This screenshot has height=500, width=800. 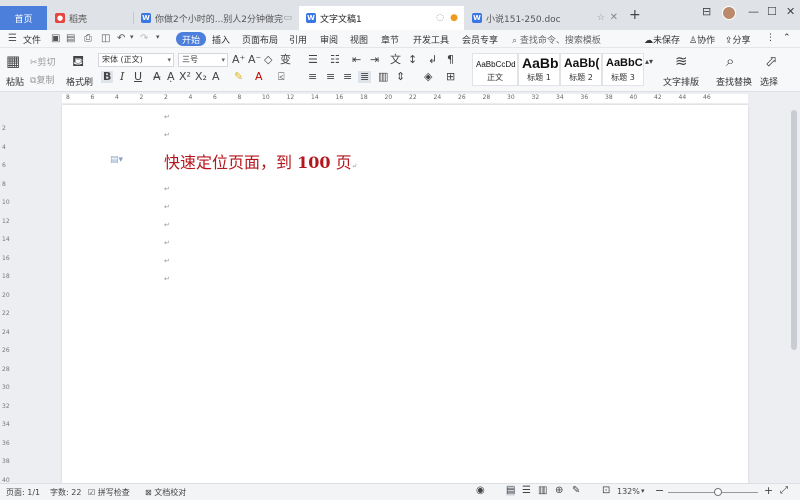 I want to click on sort-icon: ↕, so click(x=412, y=60).